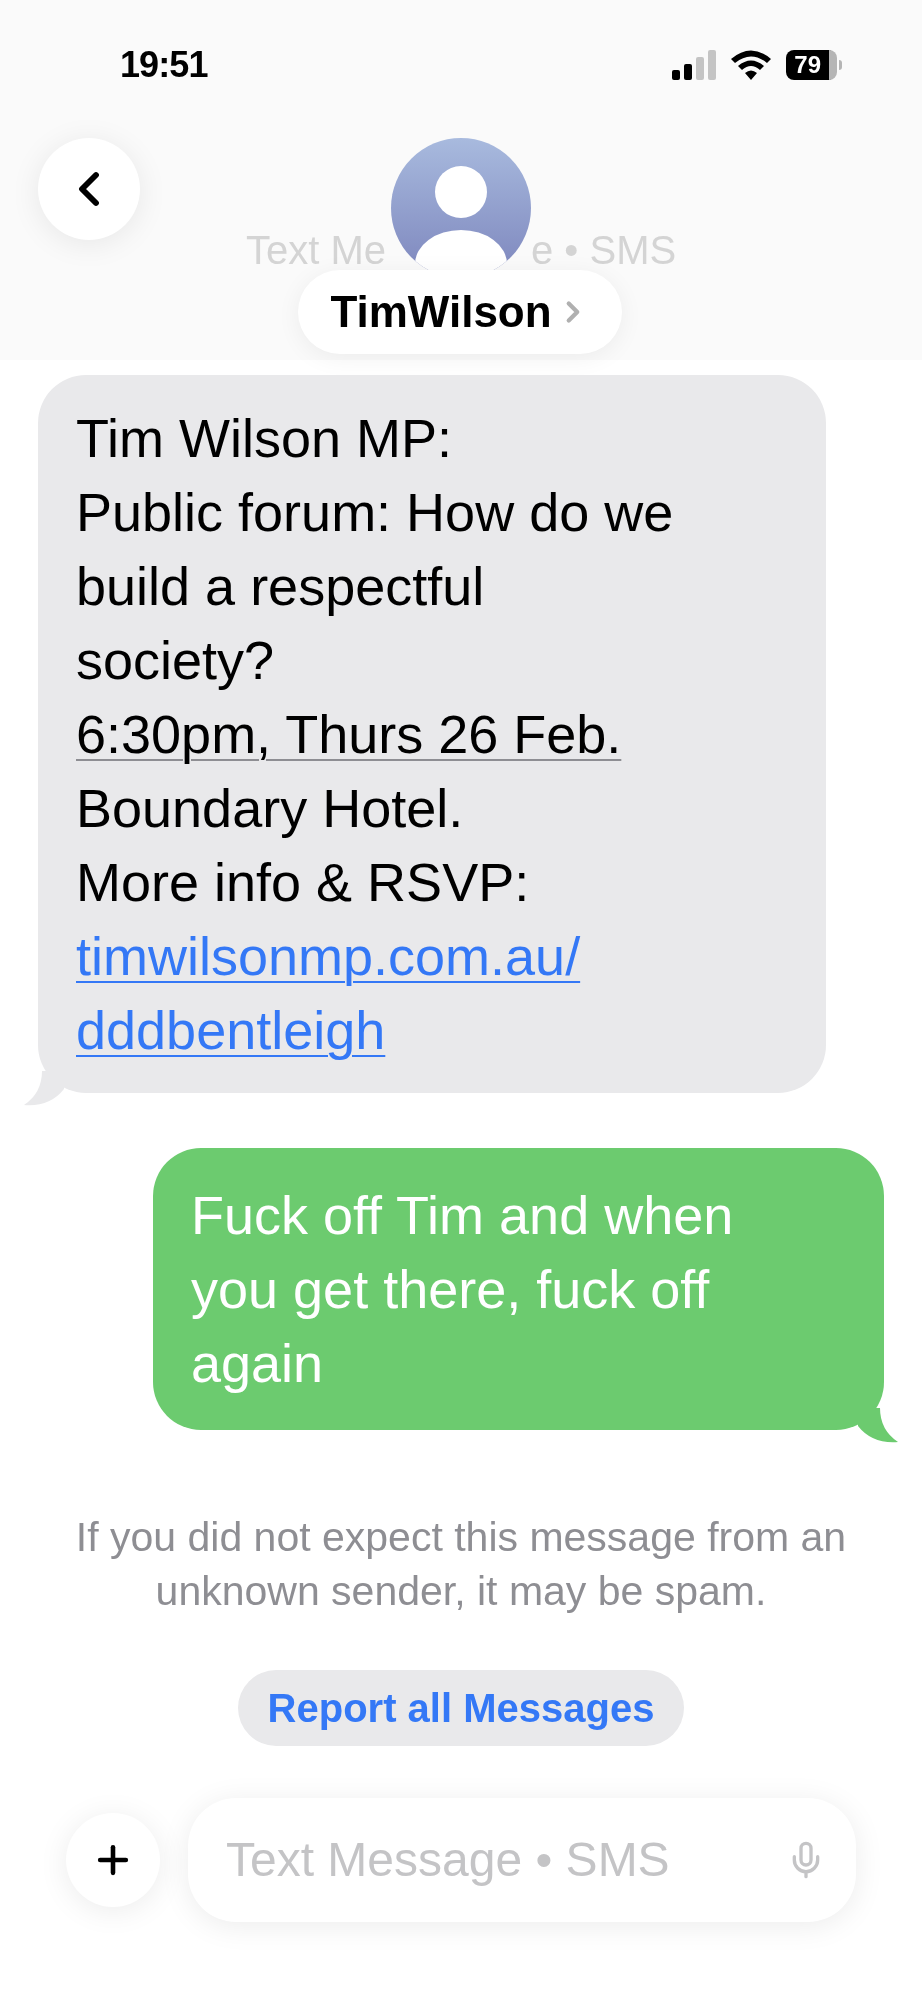 This screenshot has height=2000, width=922. I want to click on message-input: Text Message • SMS, so click(522, 1860).